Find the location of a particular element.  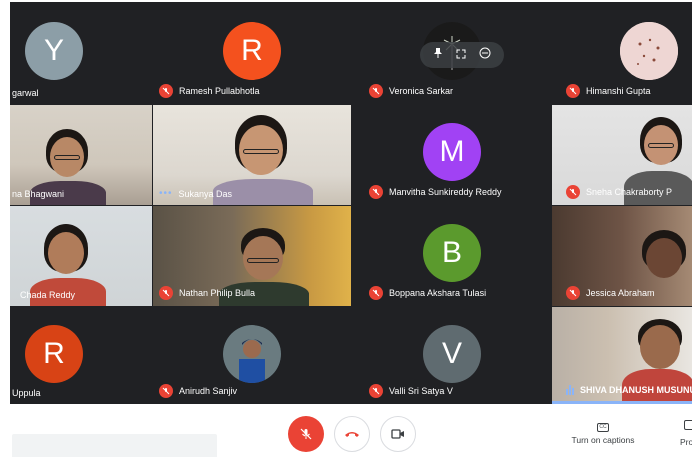

participant-name: na Bhagwani is located at coordinates (38, 194).